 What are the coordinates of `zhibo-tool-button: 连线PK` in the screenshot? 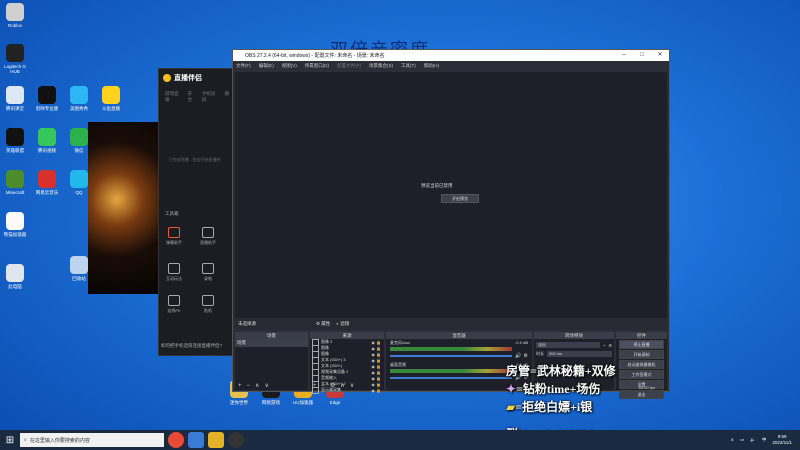 It's located at (174, 304).